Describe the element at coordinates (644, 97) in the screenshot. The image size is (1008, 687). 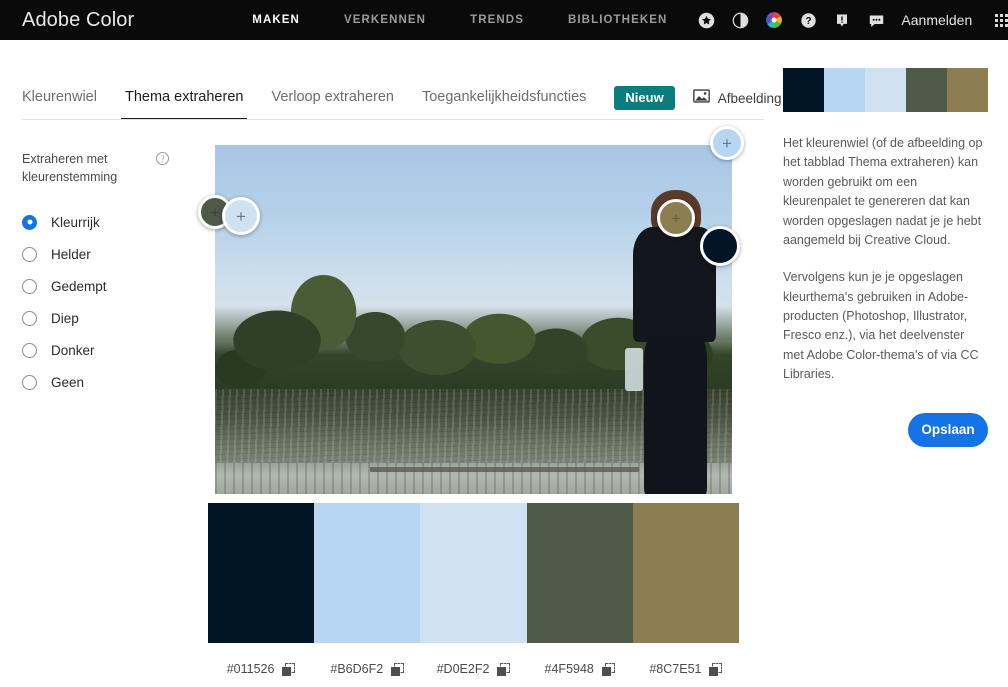
I see `new-badge: Nieuw` at that location.